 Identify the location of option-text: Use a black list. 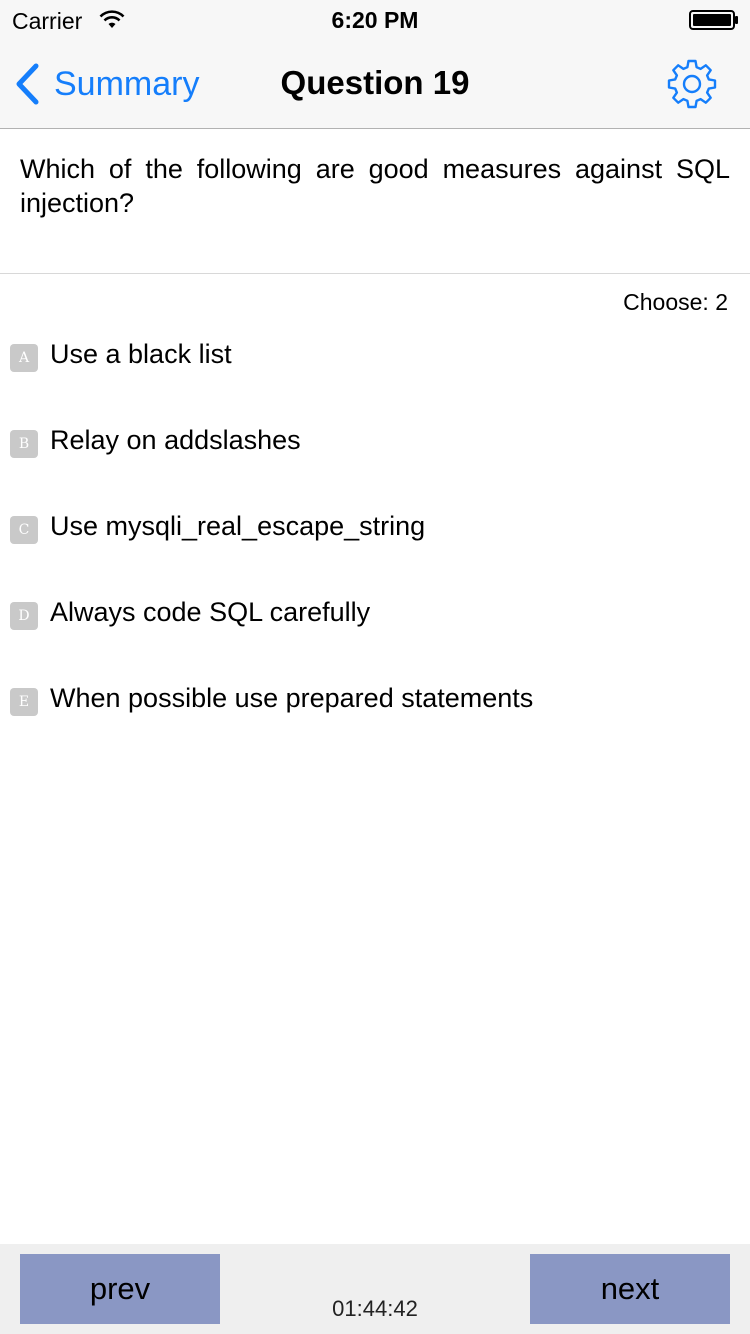
(141, 354).